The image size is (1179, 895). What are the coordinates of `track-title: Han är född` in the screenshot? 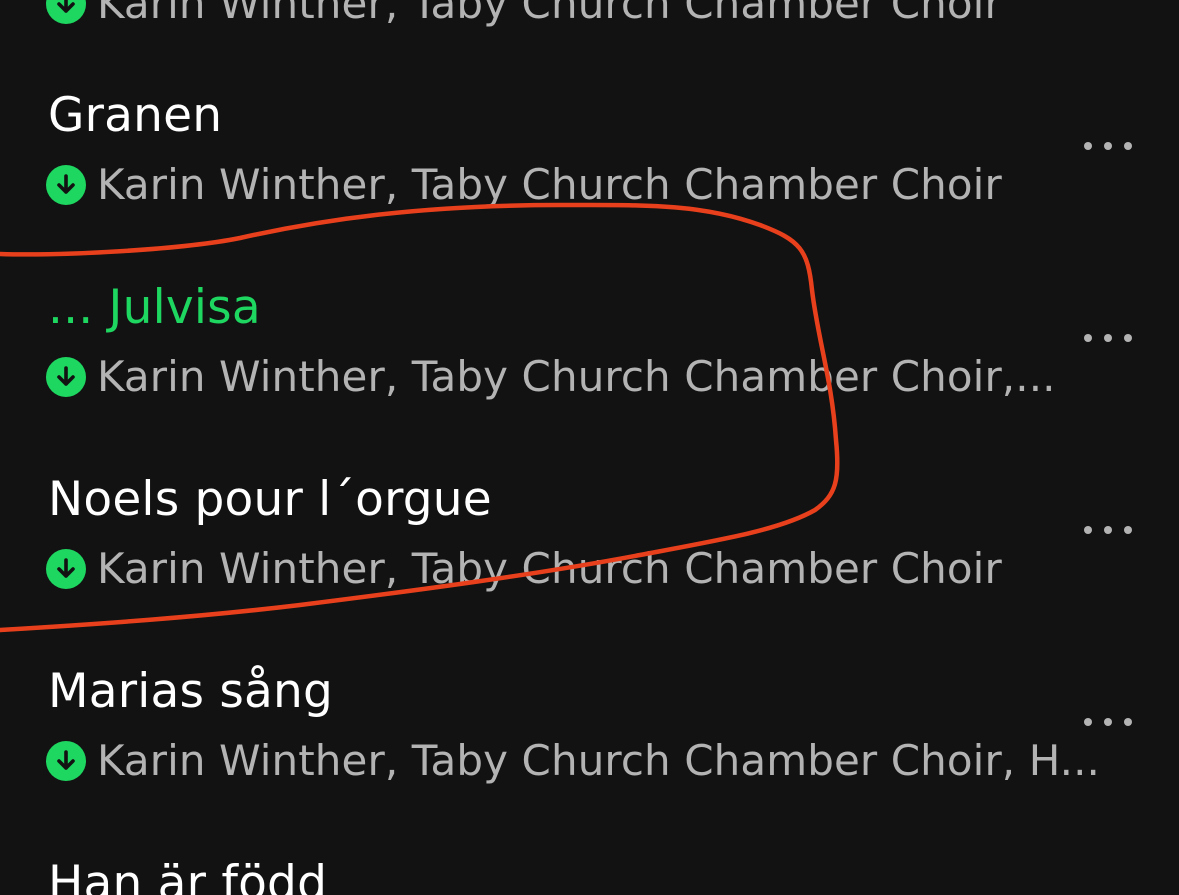 It's located at (188, 875).